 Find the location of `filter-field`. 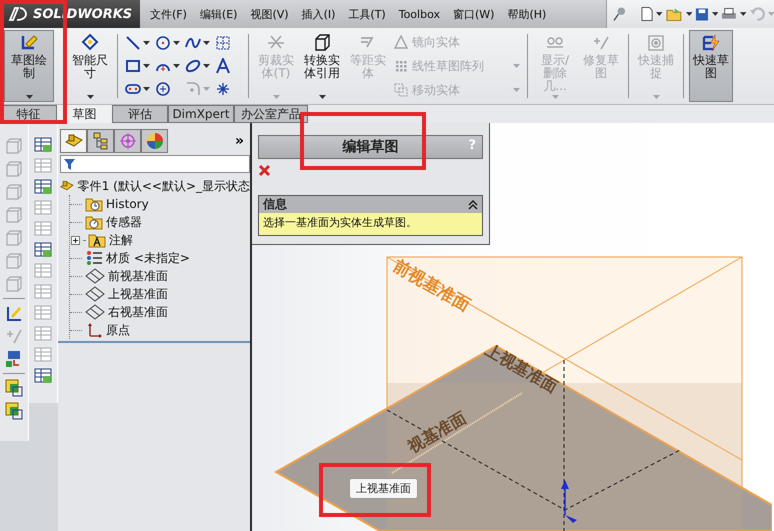

filter-field is located at coordinates (155, 164).